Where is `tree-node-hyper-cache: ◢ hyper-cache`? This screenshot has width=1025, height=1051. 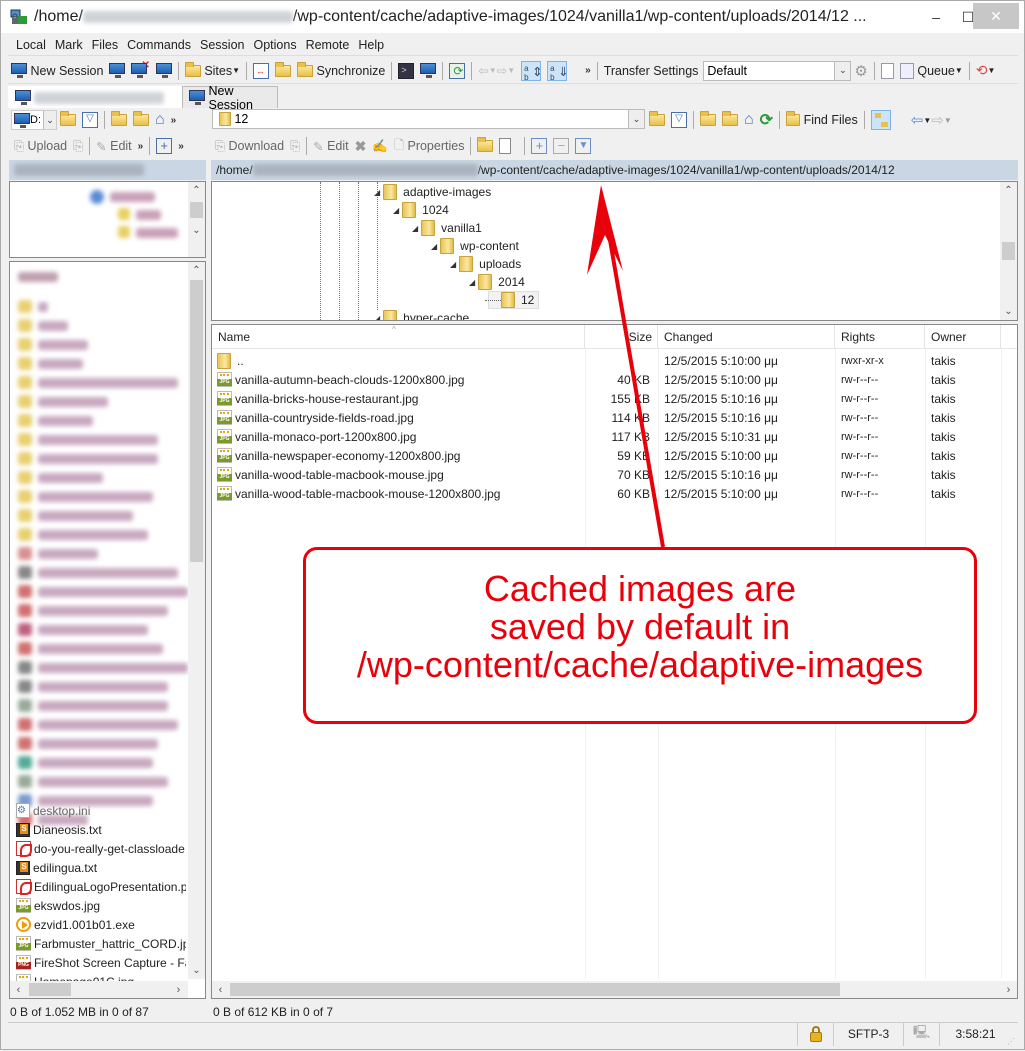
tree-node-hyper-cache: ◢ hyper-cache is located at coordinates (421, 315).